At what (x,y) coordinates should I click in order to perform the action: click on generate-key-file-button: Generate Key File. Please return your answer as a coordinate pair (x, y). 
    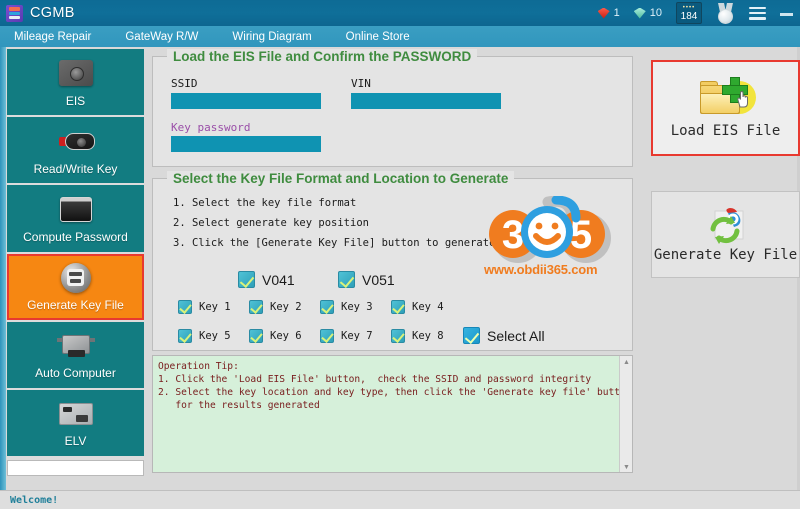
    Looking at the image, I should click on (725, 234).